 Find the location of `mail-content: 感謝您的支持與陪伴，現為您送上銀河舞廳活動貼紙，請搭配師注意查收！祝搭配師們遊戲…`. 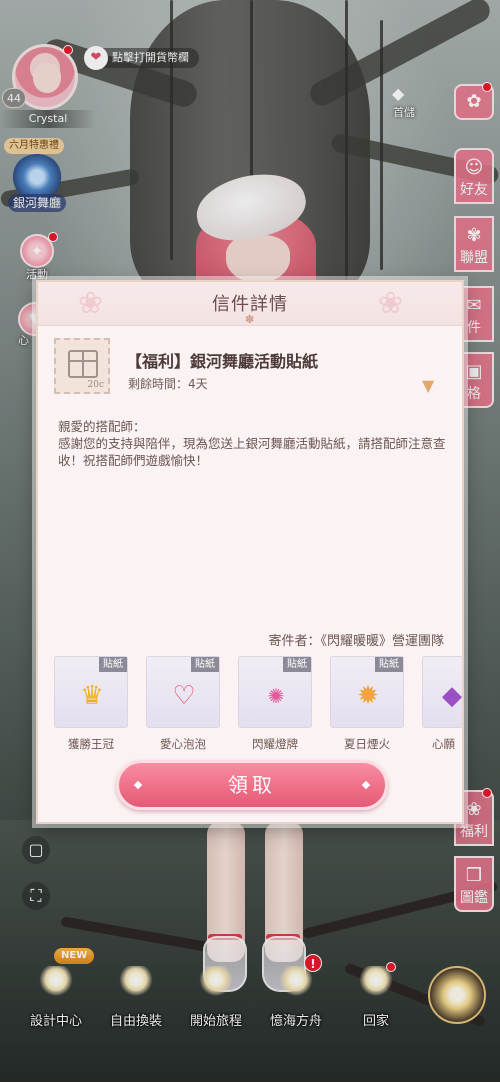

mail-content: 感謝您的支持與陪伴，現為您送上銀河舞廳活動貼紙，請搭配師注意查收！祝搭配師們遊戲… is located at coordinates (252, 452).